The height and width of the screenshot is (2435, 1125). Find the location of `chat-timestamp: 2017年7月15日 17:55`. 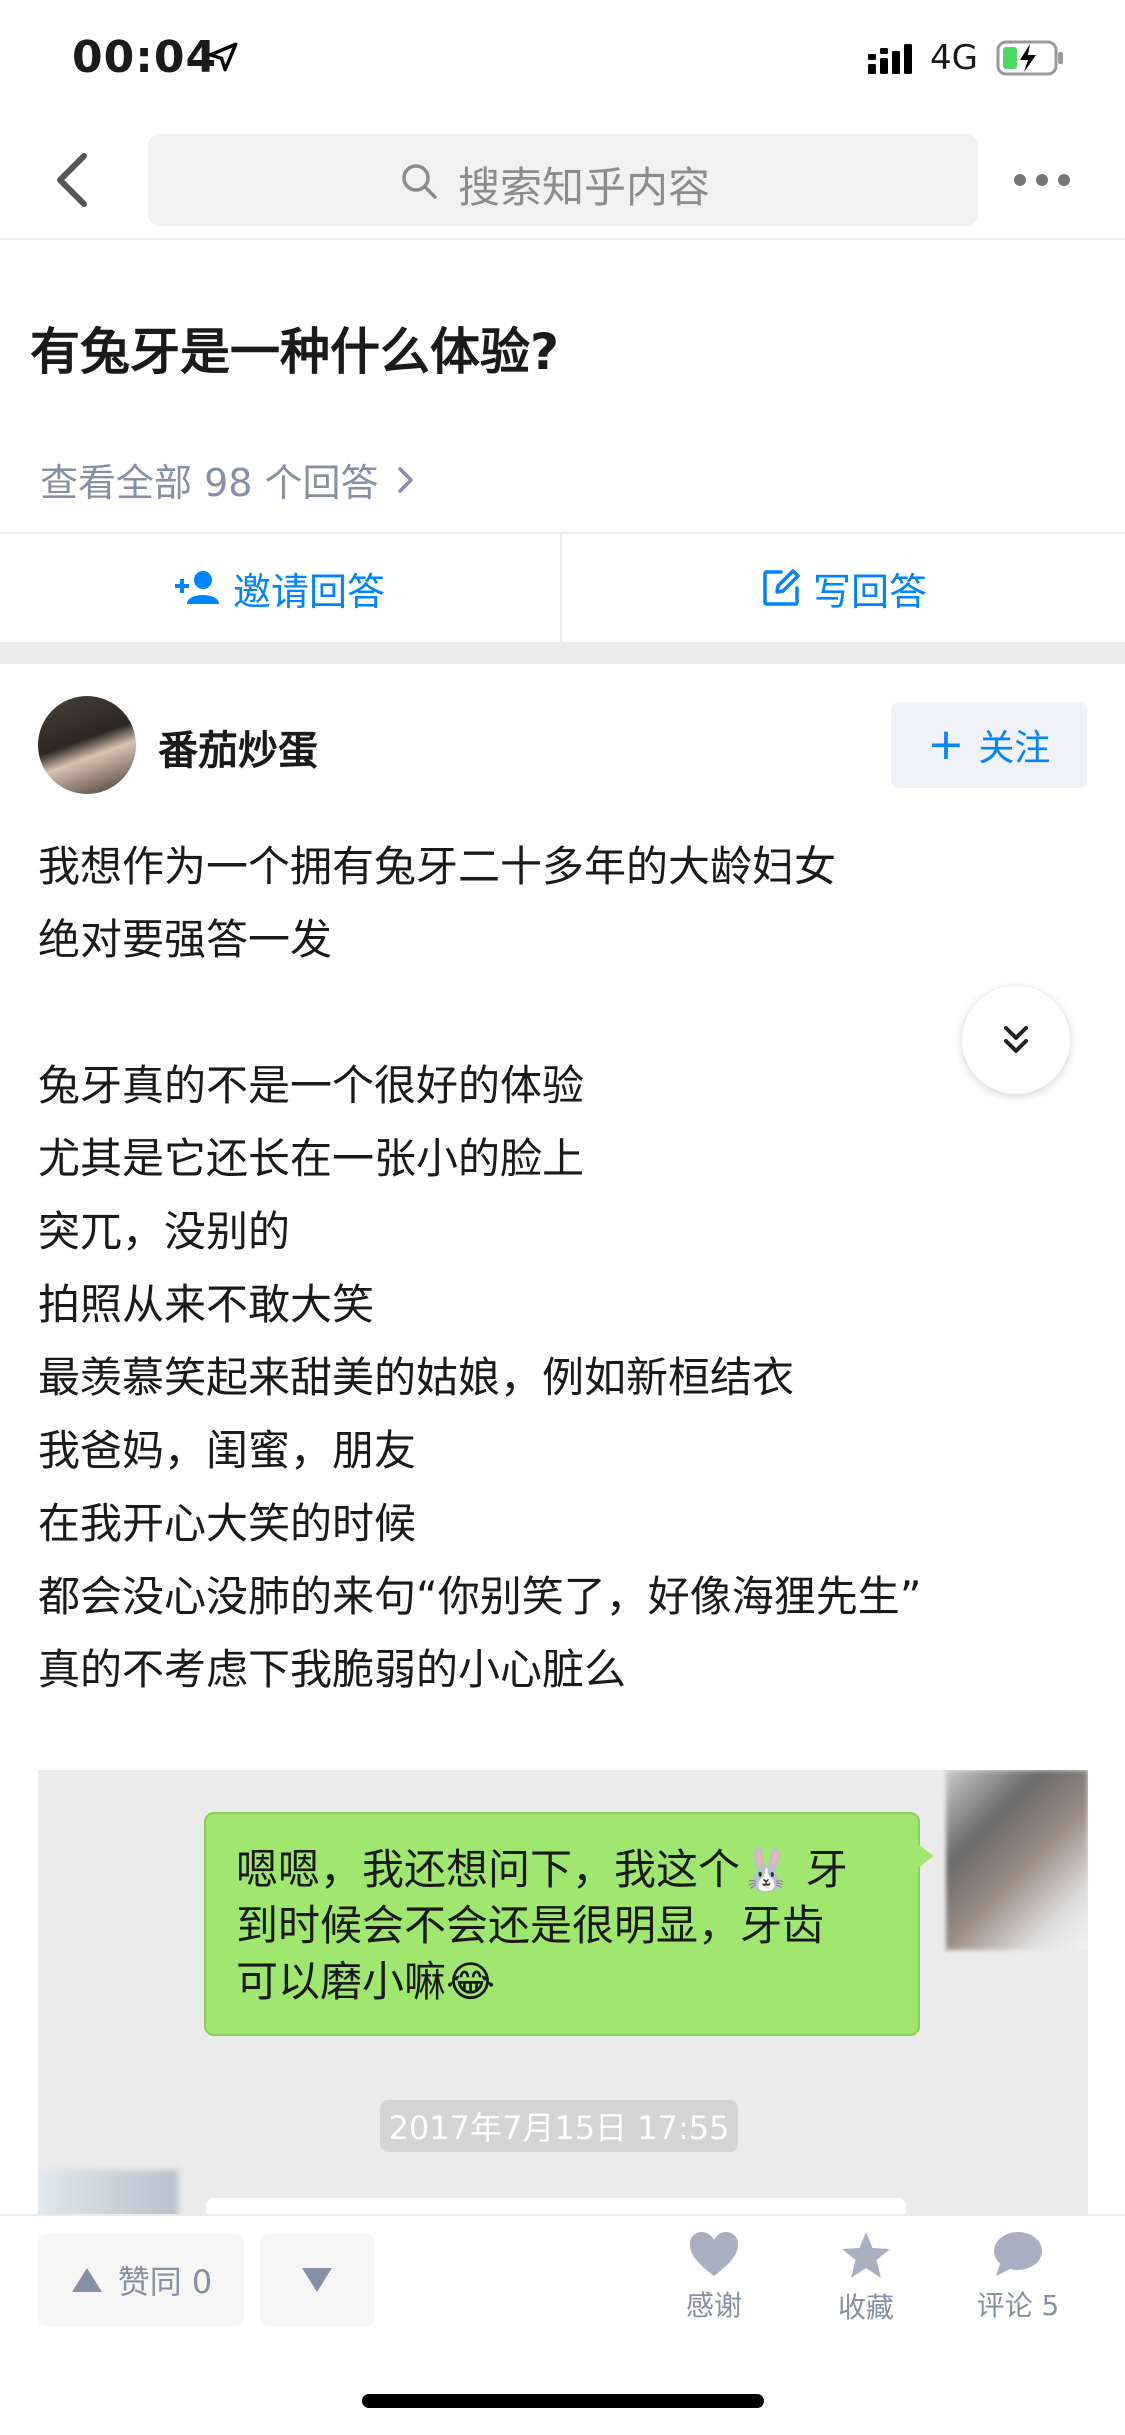

chat-timestamp: 2017年7月15日 17:55 is located at coordinates (559, 2126).